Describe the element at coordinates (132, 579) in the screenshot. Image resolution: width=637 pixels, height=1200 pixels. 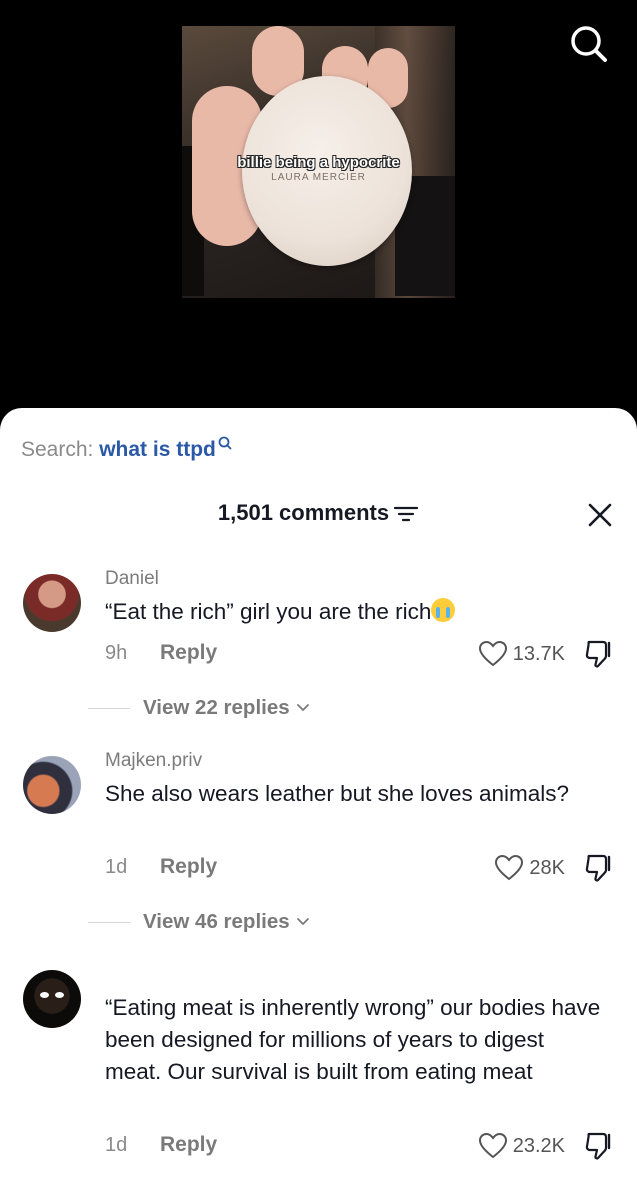
I see `comment-username: Daniel` at that location.